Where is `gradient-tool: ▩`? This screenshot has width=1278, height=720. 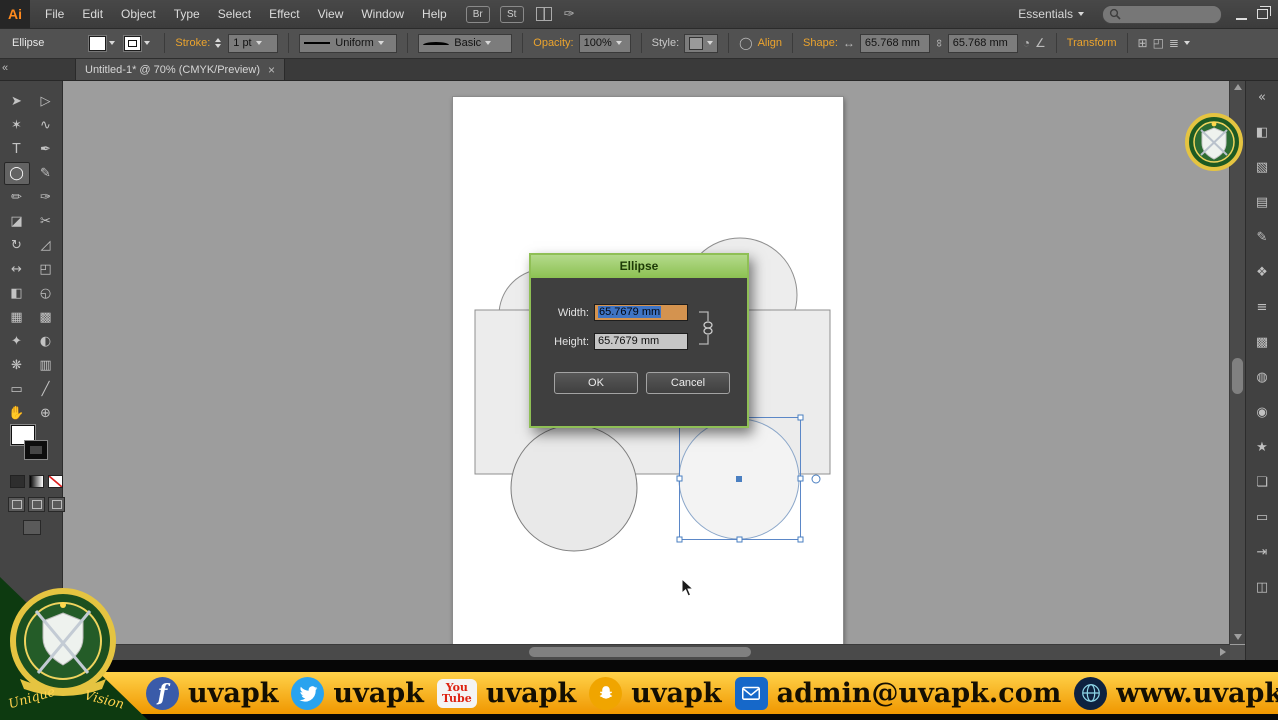 gradient-tool: ▩ is located at coordinates (46, 317).